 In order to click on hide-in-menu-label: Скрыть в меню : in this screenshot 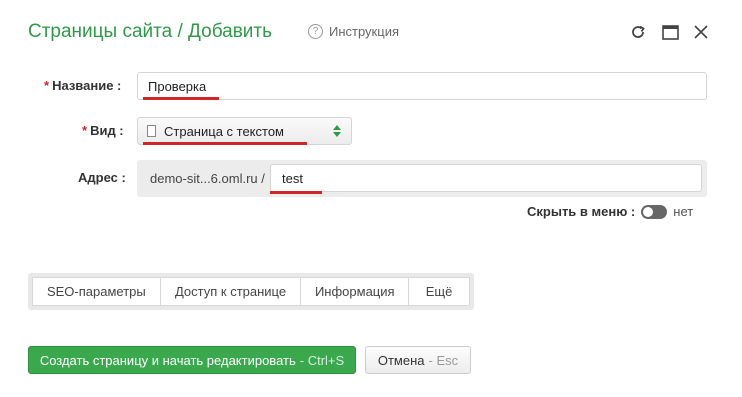, I will do `click(581, 211)`.